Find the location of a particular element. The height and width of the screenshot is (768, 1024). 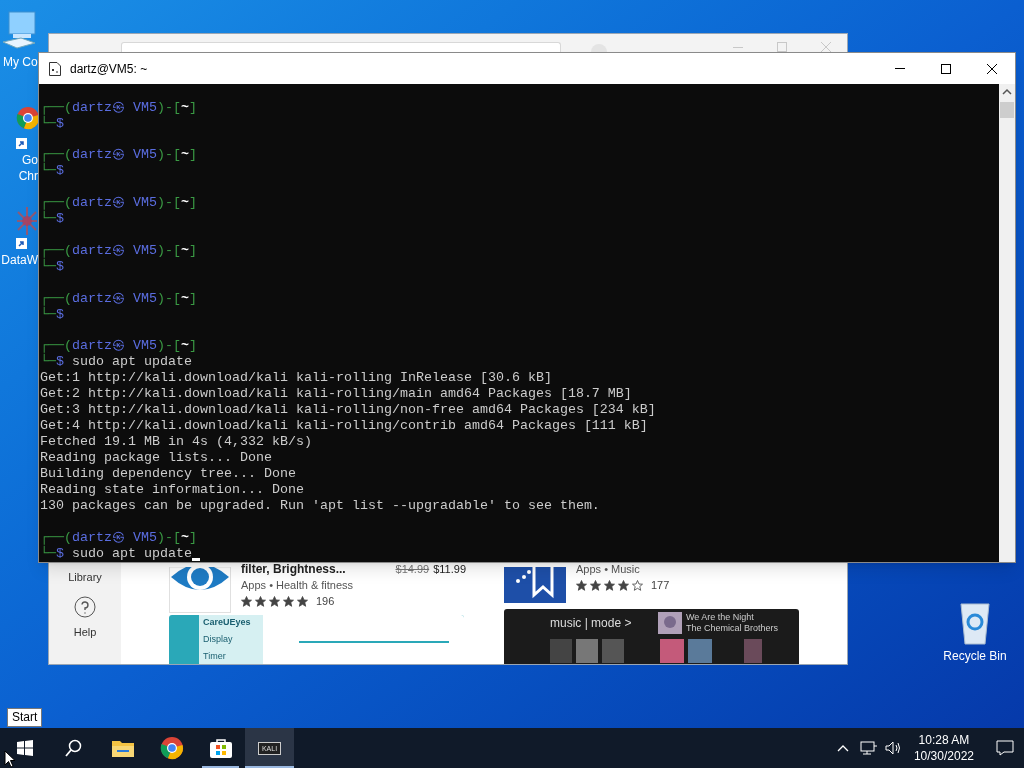

chevron-up-icon is located at coordinates (842, 748).